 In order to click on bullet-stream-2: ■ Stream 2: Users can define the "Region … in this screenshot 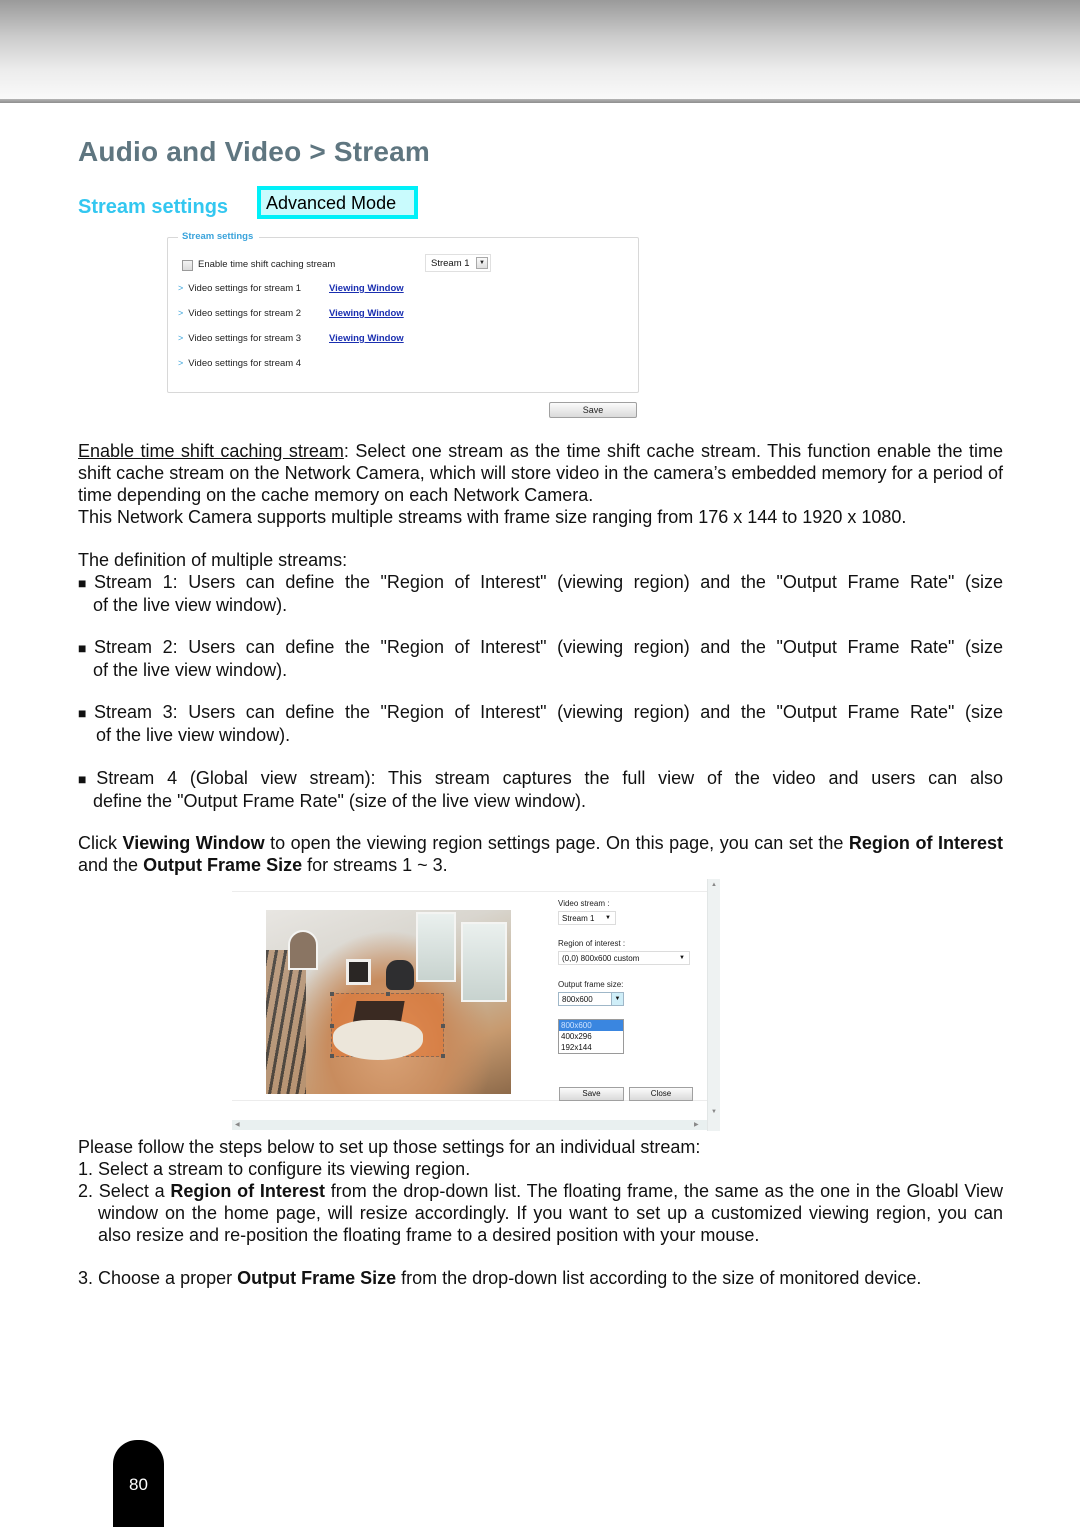, I will do `click(540, 658)`.